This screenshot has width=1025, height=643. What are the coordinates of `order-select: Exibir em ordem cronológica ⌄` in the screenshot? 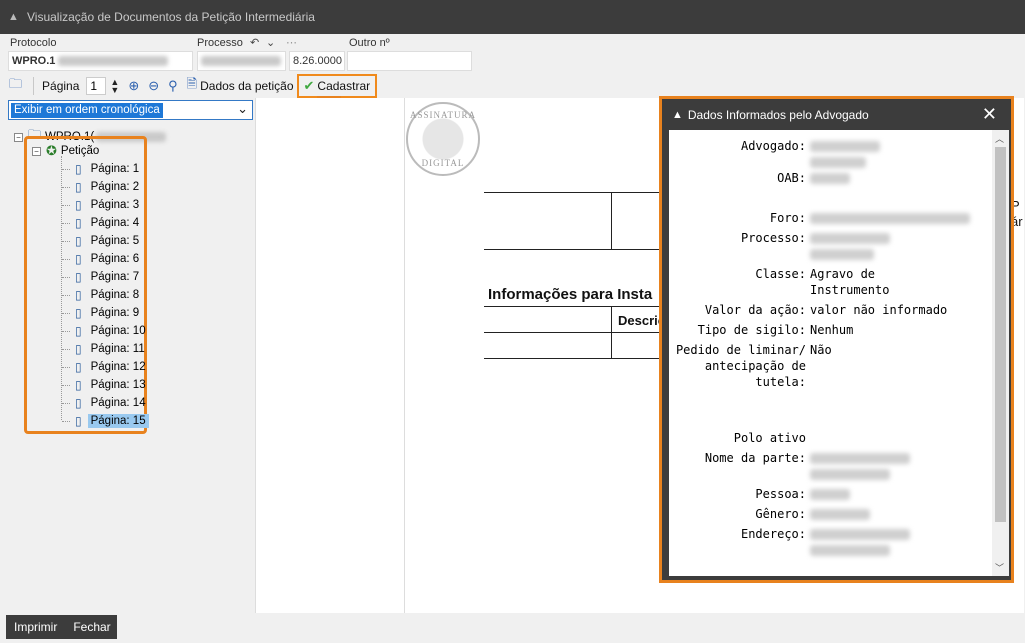 It's located at (130, 110).